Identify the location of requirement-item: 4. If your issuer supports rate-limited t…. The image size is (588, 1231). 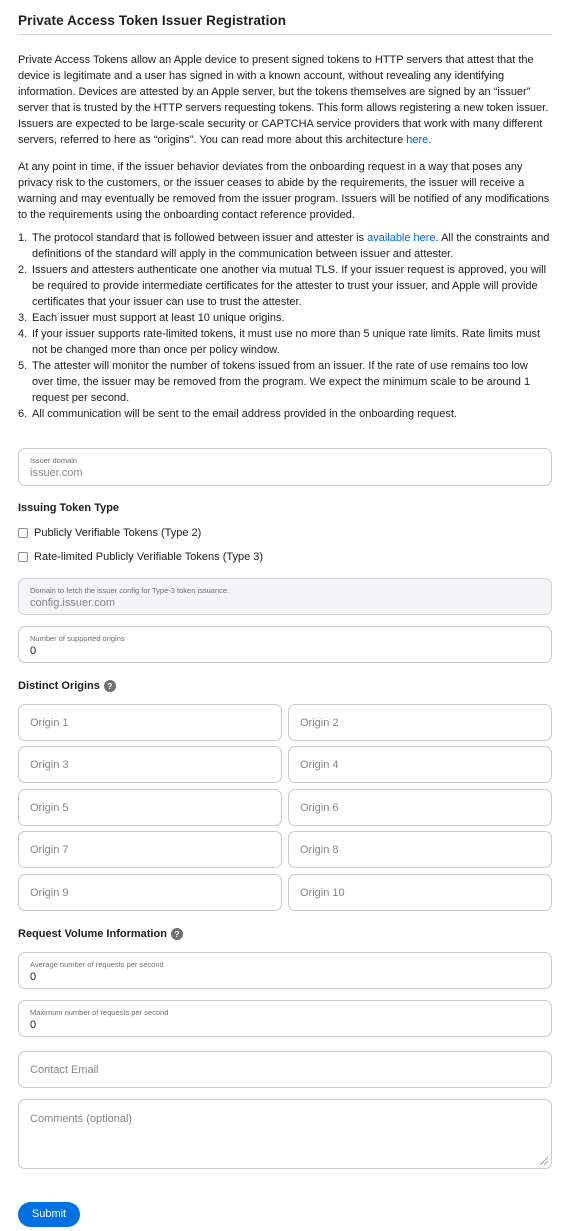
(285, 342).